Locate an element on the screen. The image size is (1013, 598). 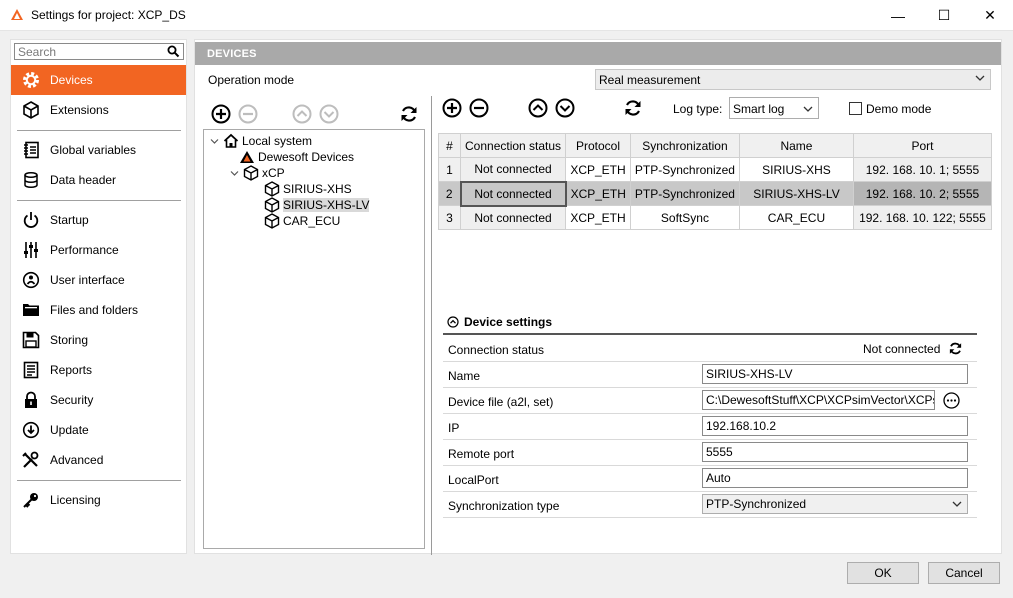
local-port-label: LocalPort is located at coordinates (473, 480).